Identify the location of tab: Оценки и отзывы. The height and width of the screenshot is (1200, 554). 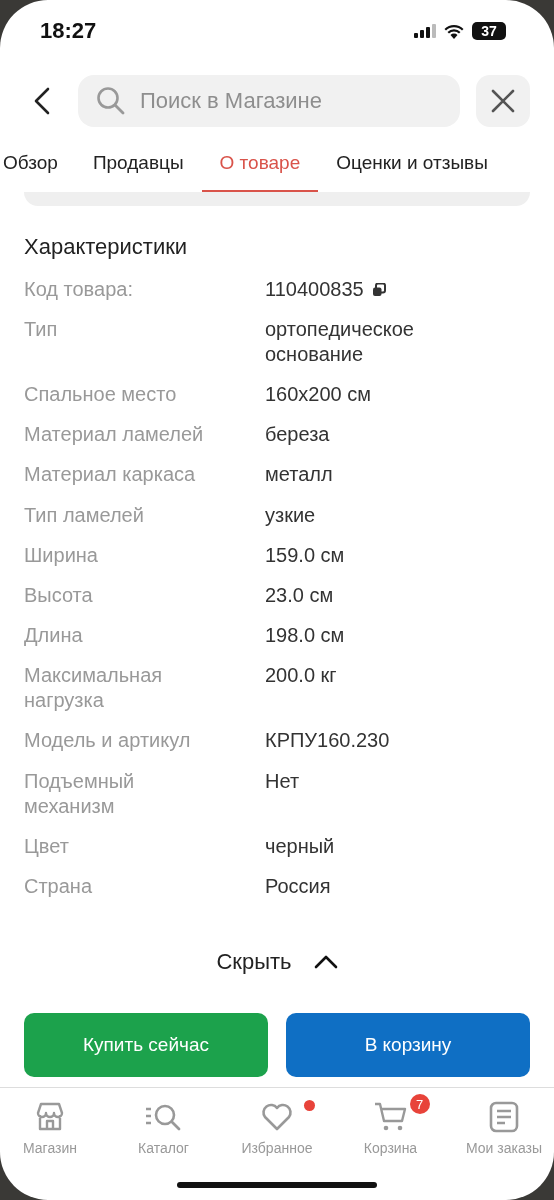
(412, 164).